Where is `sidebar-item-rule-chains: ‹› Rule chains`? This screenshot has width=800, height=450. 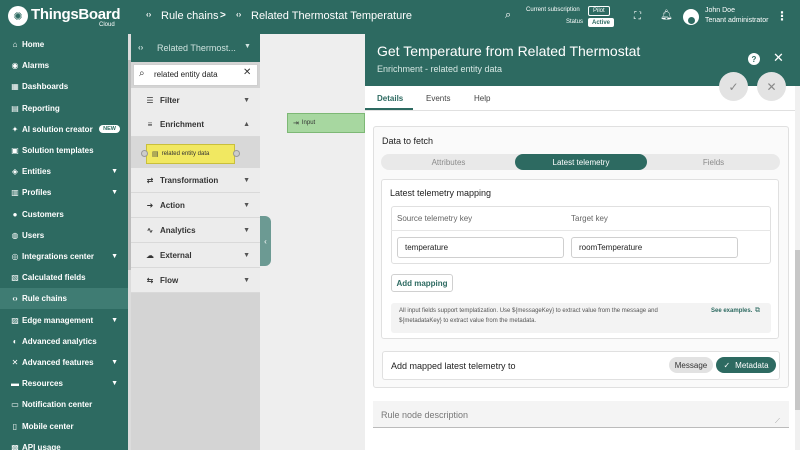
sidebar-item-rule-chains: ‹› Rule chains is located at coordinates (64, 299).